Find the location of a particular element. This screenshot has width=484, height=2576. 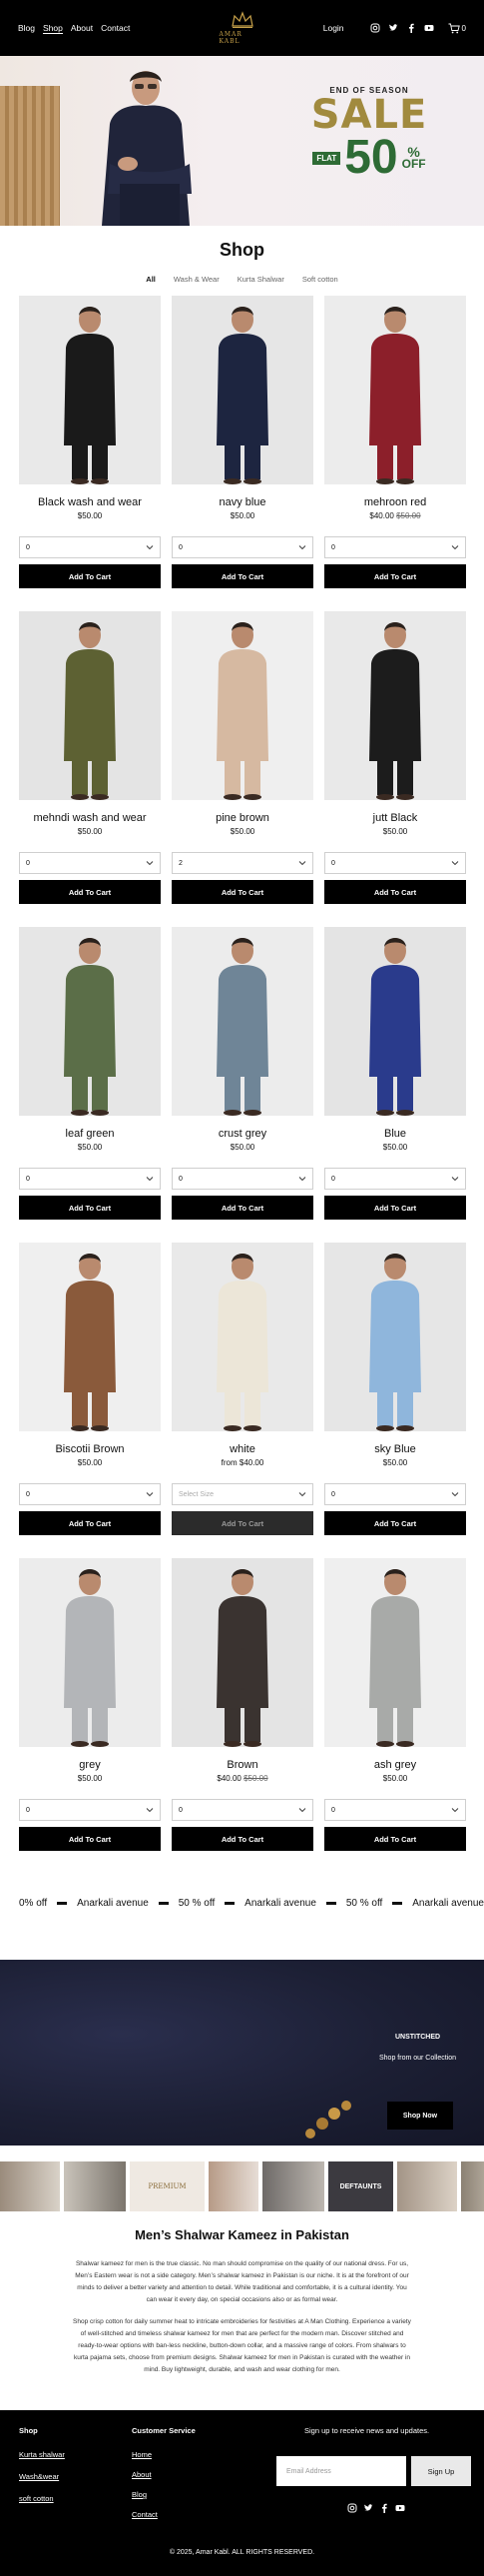

footer-link-soft-cotton: soft cotton is located at coordinates (36, 2498).